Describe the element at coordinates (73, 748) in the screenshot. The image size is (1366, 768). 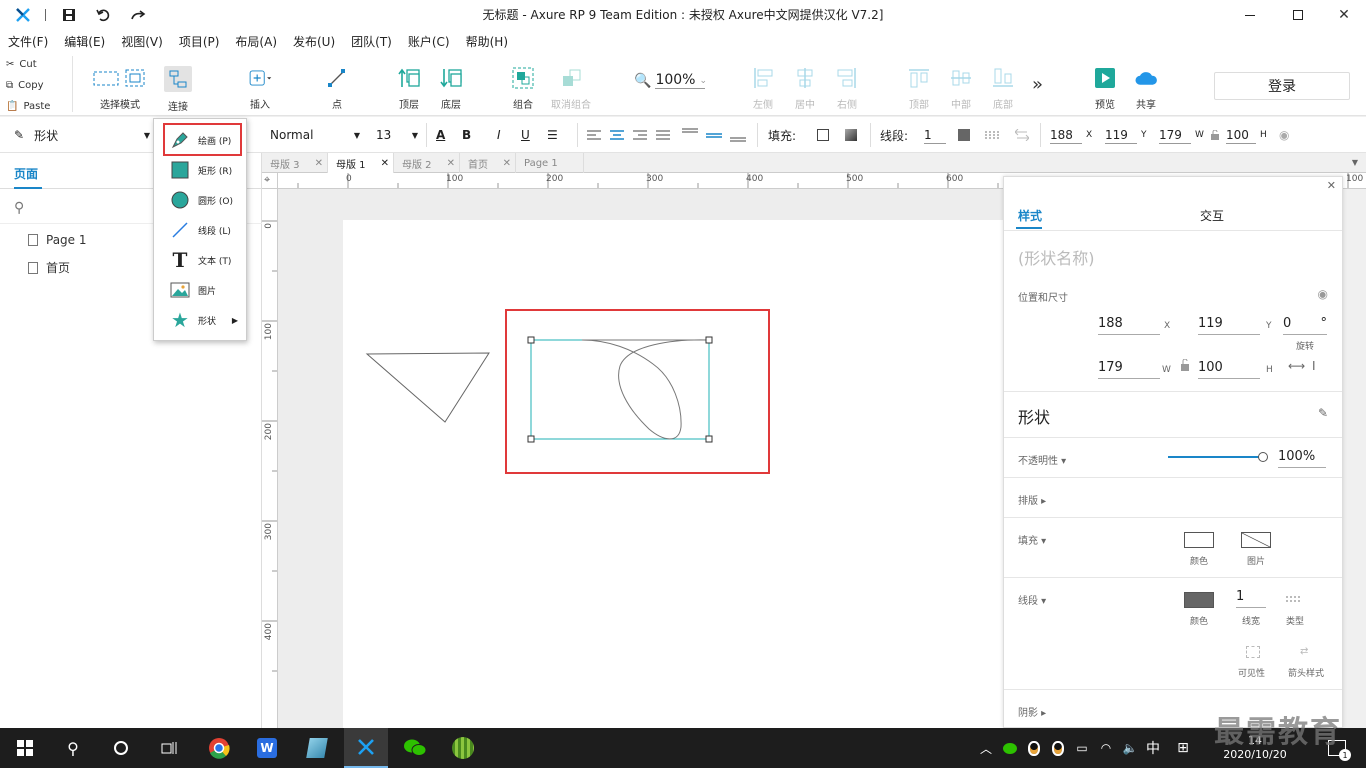
I see `search-icon: ⚲` at that location.